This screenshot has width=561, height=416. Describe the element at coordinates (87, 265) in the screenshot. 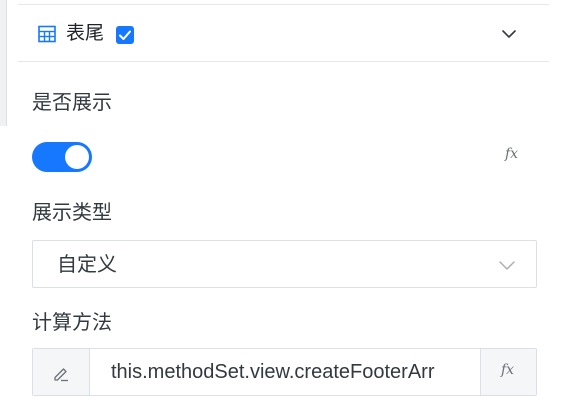

I see `display-type-value: 自定义` at that location.